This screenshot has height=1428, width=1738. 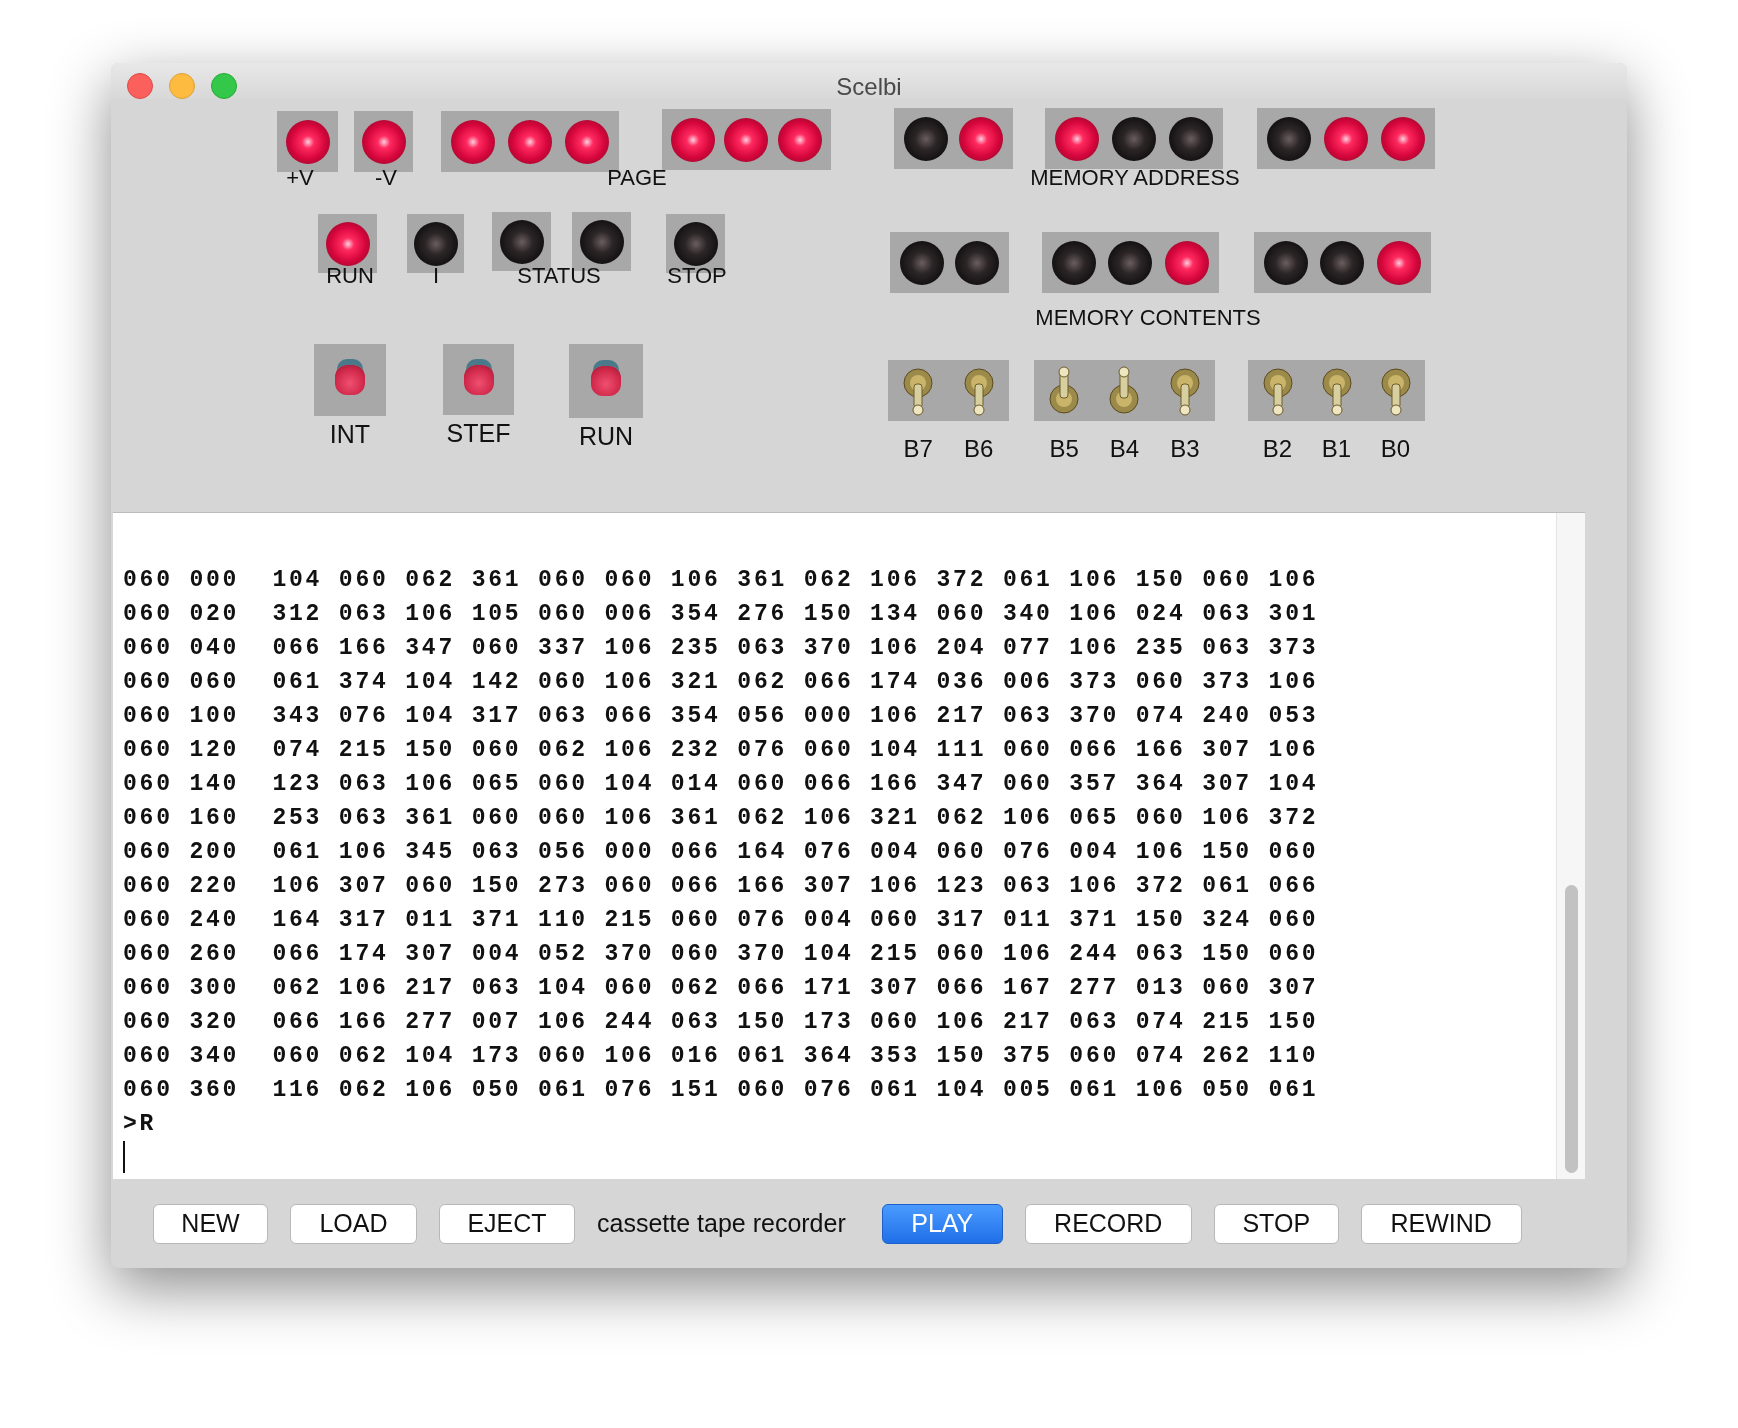 I want to click on switch-label: B6, so click(x=979, y=449).